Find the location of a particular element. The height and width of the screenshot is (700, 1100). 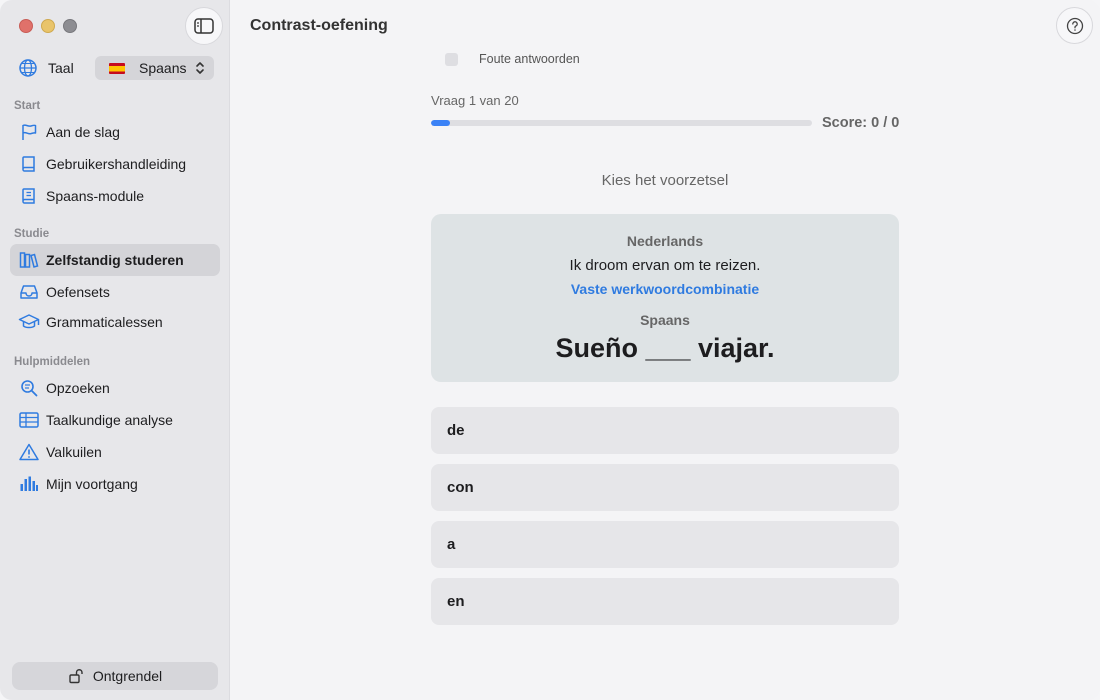

language-label: Taal is located at coordinates (61, 68).